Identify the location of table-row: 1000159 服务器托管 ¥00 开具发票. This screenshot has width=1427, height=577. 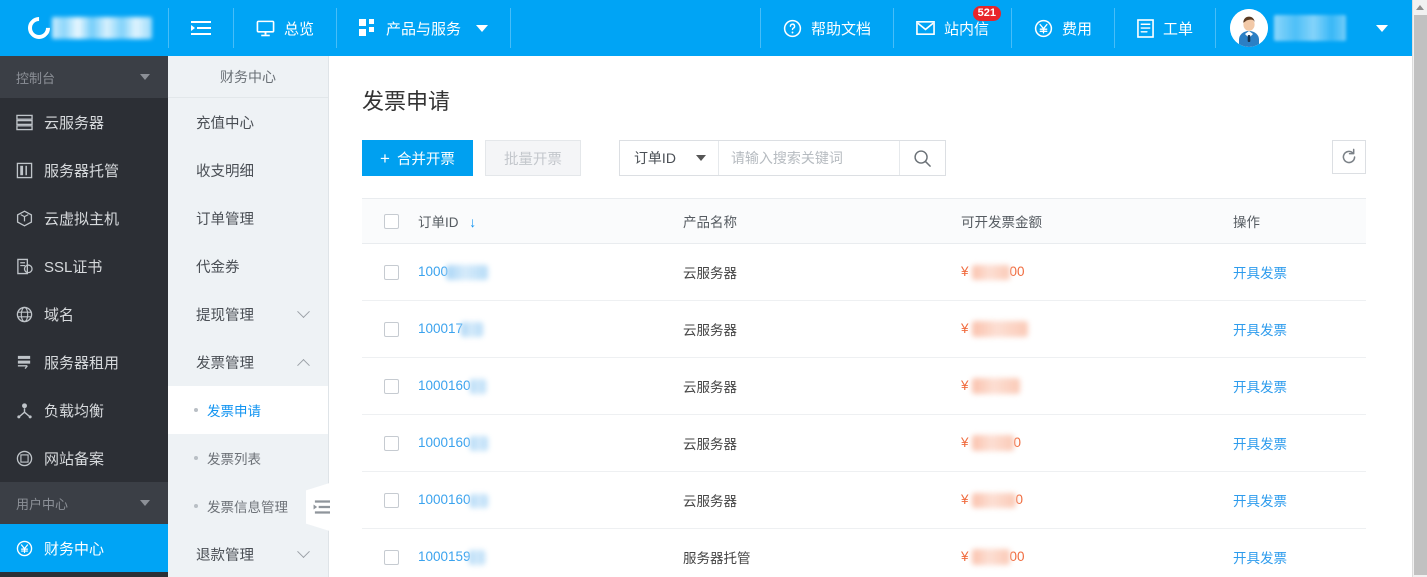
(864, 552).